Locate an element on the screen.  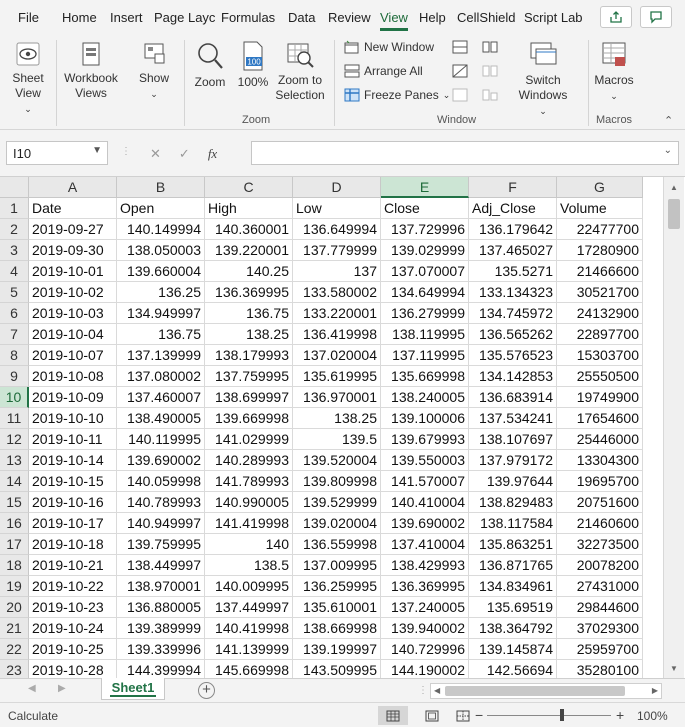
data-cell: 136.25 is located at coordinates (161, 292).